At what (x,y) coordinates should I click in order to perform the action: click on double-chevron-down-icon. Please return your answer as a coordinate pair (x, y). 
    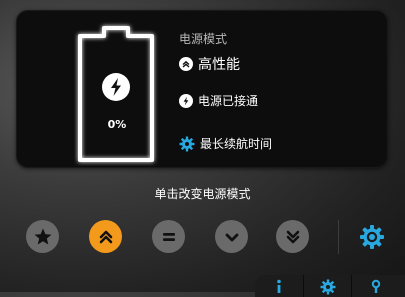
    Looking at the image, I should click on (292, 236).